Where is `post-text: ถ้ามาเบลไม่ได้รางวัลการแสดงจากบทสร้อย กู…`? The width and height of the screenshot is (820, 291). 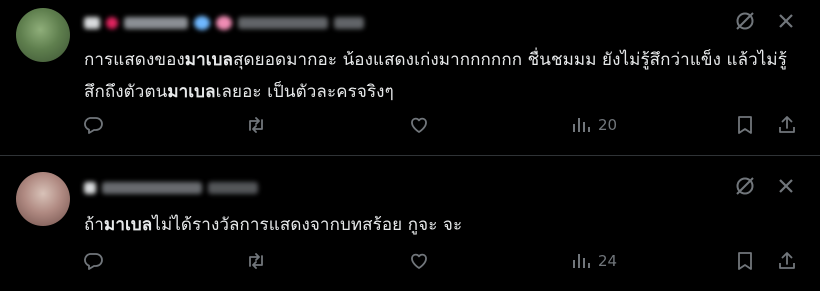 post-text: ถ้ามาเบลไม่ได้รางวัลการแสดงจากบทสร้อย กู… is located at coordinates (442, 225).